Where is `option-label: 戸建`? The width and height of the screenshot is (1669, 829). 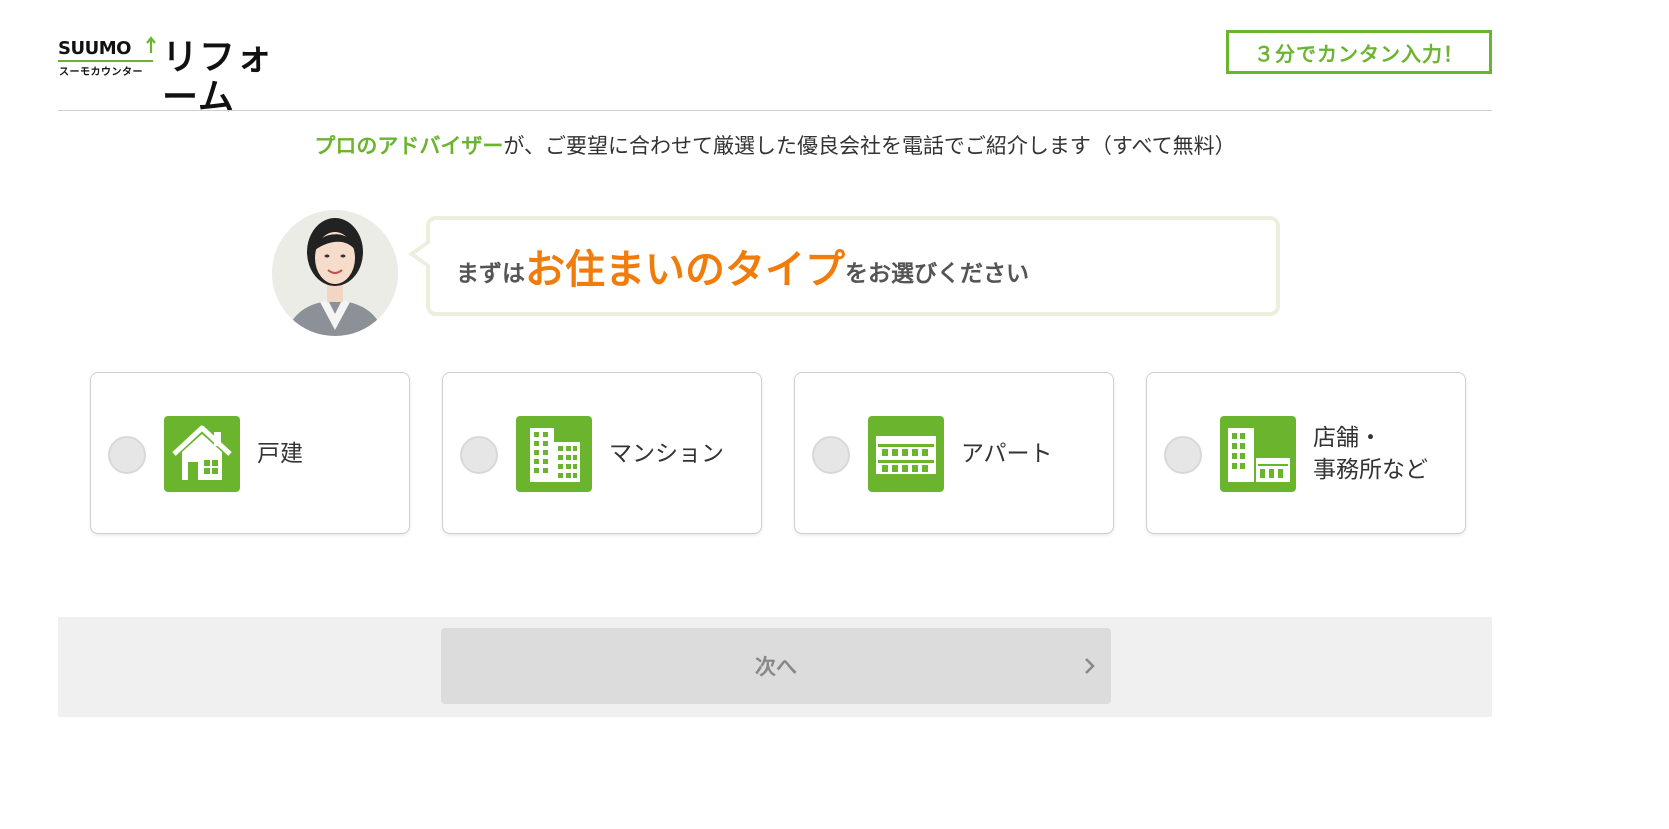 option-label: 戸建 is located at coordinates (280, 454).